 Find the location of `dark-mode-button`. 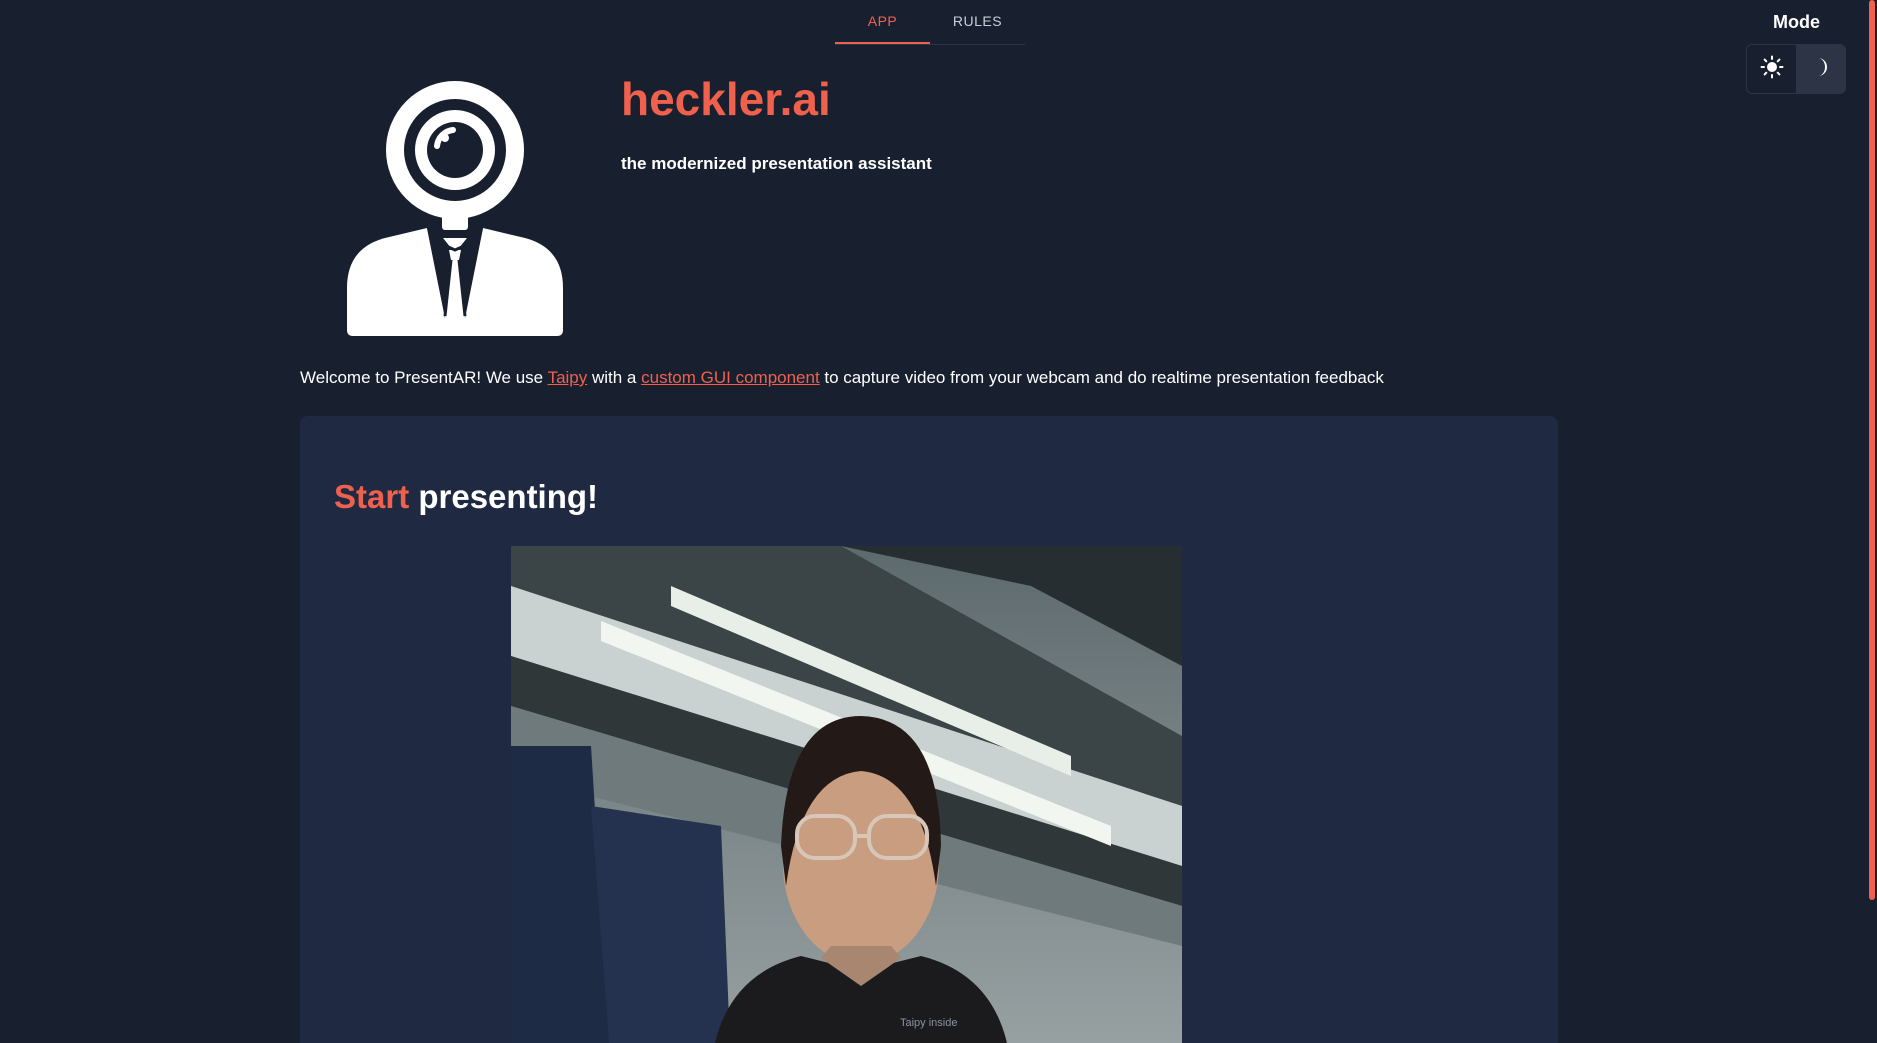

dark-mode-button is located at coordinates (1820, 69).